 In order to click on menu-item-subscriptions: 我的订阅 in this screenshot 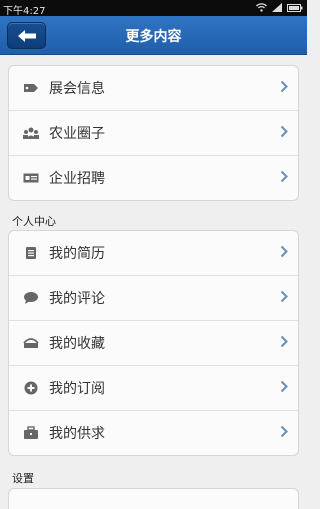, I will do `click(153, 388)`.